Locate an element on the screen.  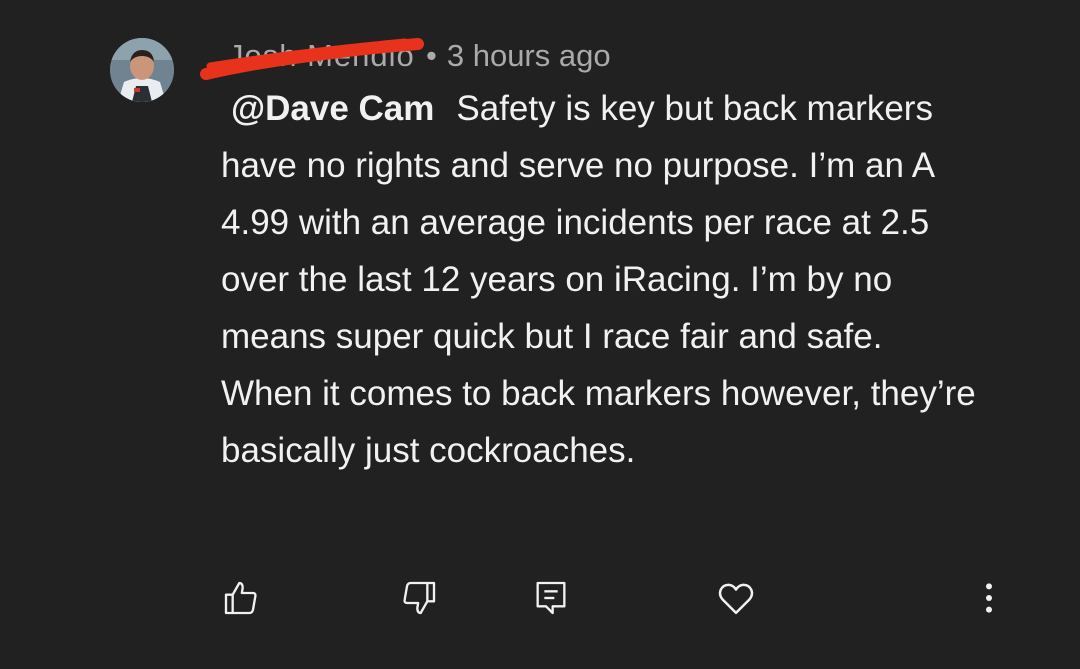
more-vertical-icon is located at coordinates (989, 598).